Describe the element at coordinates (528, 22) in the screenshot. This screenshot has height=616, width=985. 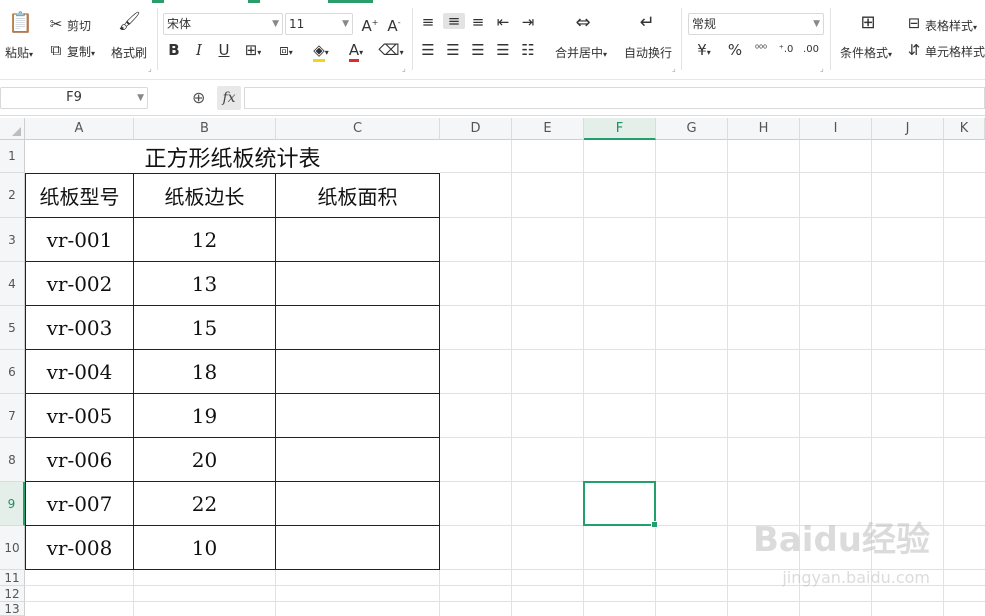
I see `increase-indent-icon: ⇥` at that location.